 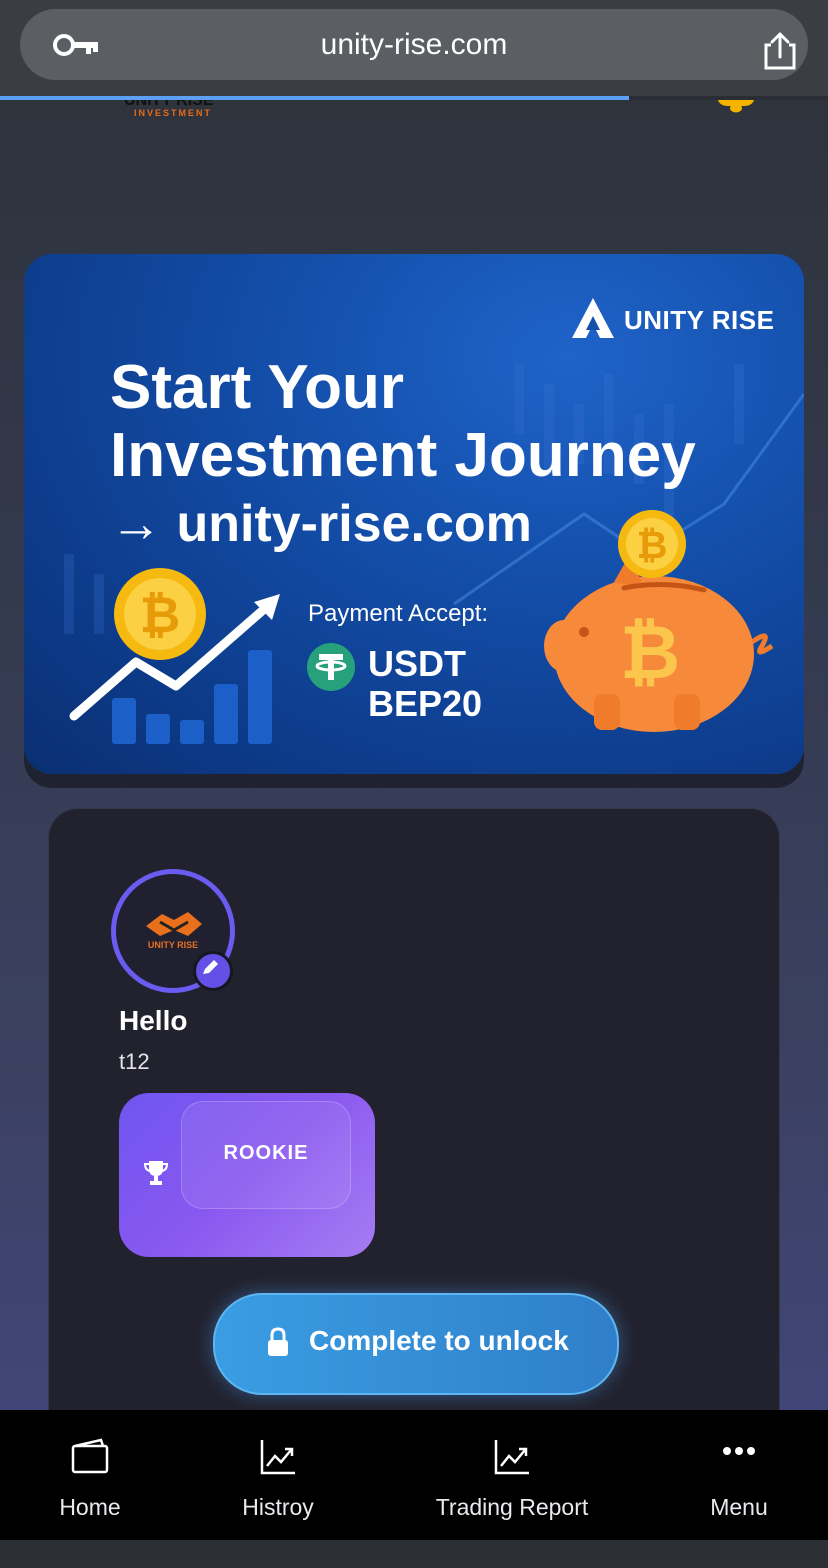 I want to click on usdt-icon, so click(x=331, y=669).